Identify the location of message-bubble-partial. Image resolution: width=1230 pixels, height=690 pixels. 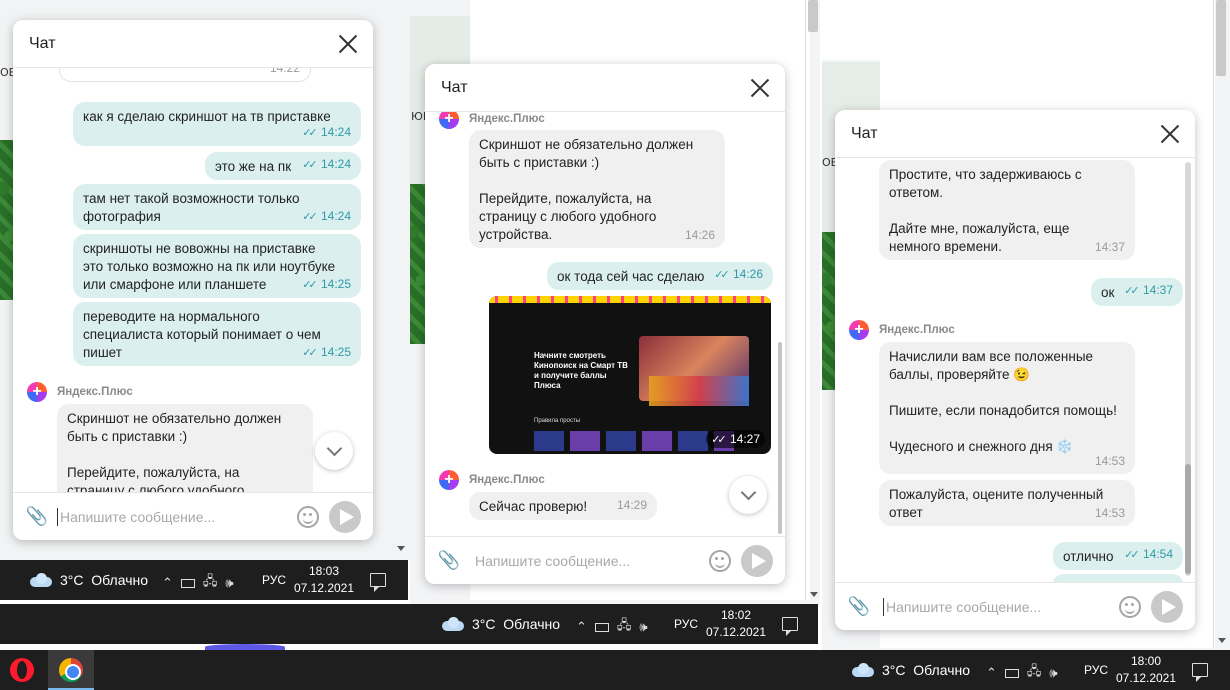
(1118, 578).